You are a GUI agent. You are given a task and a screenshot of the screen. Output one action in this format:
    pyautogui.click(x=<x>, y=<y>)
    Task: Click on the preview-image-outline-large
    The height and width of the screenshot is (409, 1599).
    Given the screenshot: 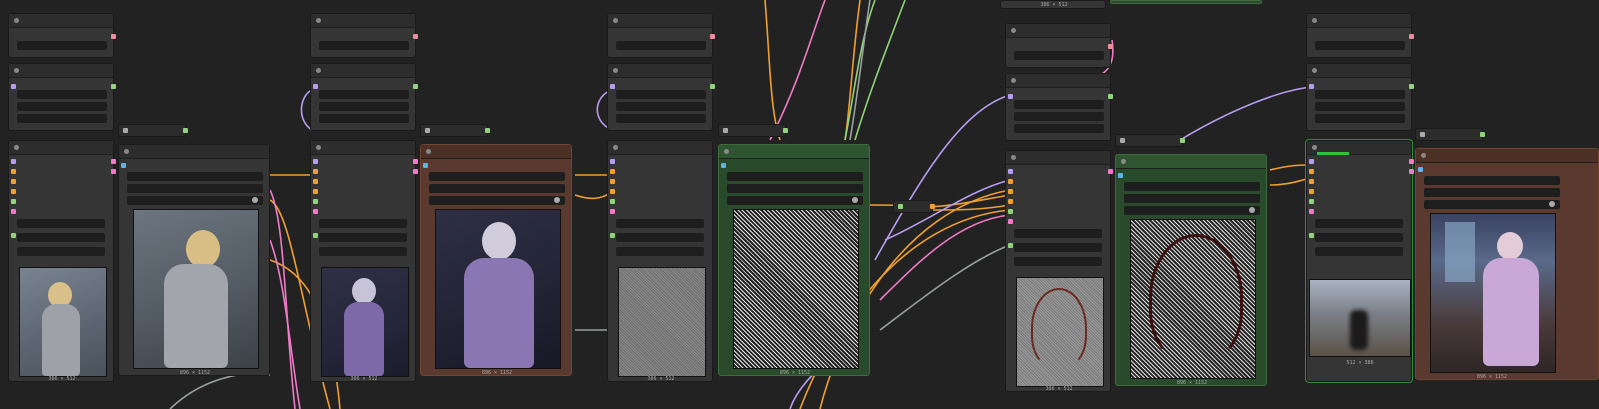 What is the action you would take?
    pyautogui.click(x=1193, y=299)
    